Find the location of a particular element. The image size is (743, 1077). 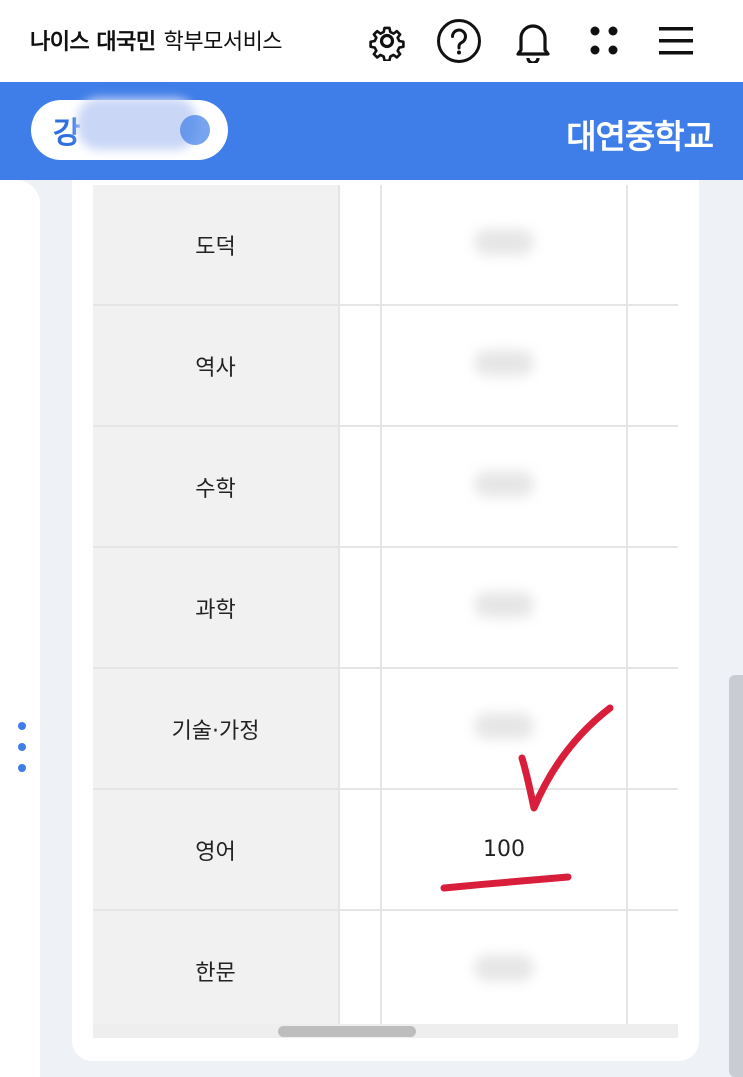

subject-cell: 수학 is located at coordinates (217, 487).